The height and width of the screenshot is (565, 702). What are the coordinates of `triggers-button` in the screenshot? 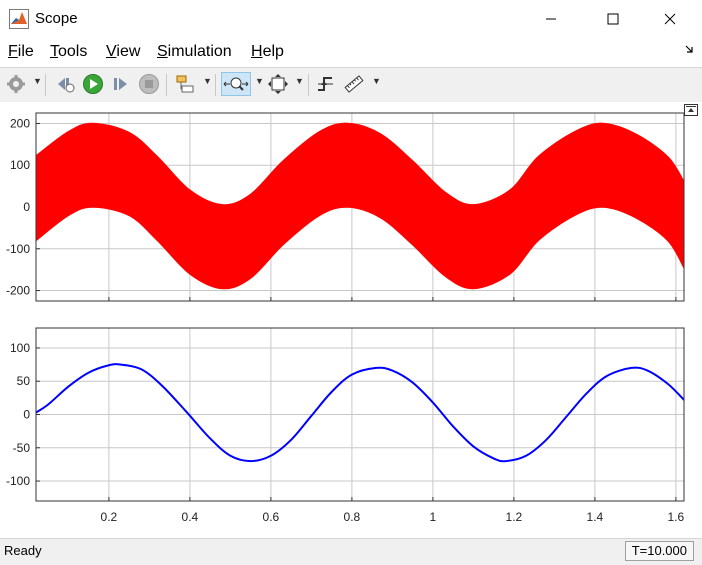 It's located at (326, 84).